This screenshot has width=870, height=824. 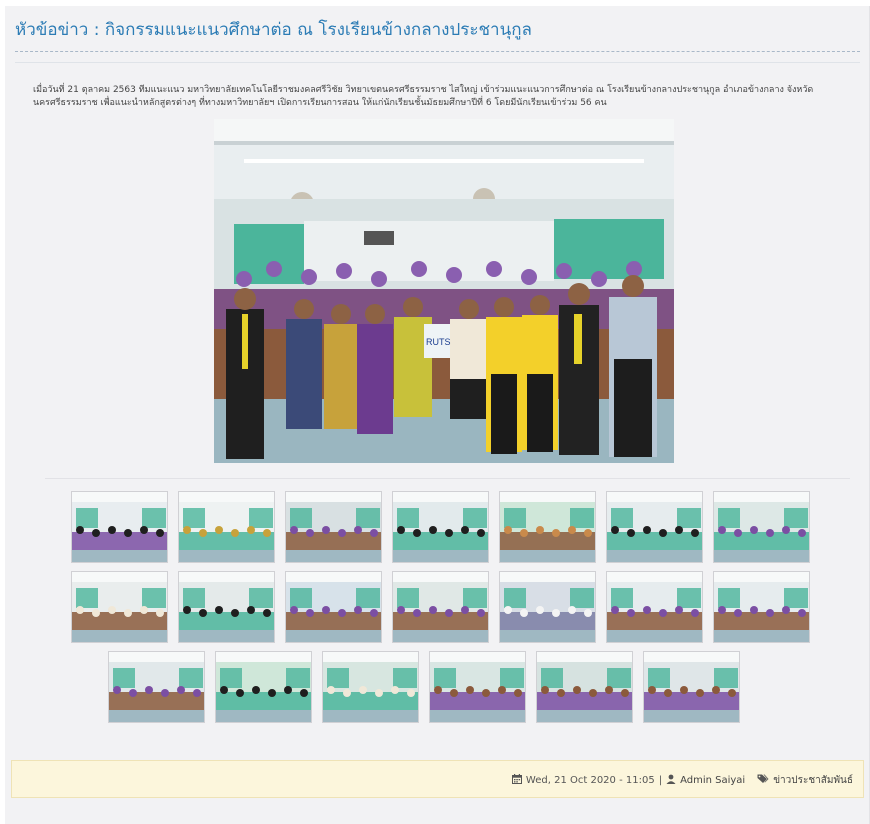 I want to click on bag-label: RUTS, so click(x=438, y=342).